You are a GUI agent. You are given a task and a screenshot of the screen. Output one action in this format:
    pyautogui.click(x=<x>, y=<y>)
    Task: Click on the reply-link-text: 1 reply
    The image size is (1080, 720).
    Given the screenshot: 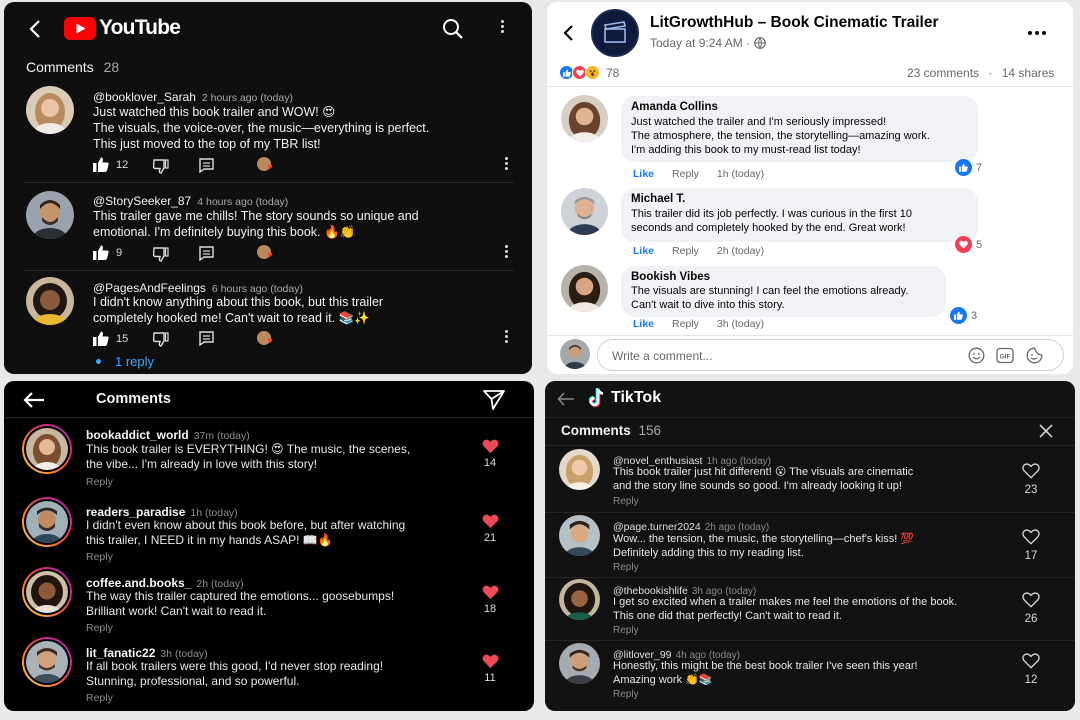 What is the action you would take?
    pyautogui.click(x=134, y=361)
    